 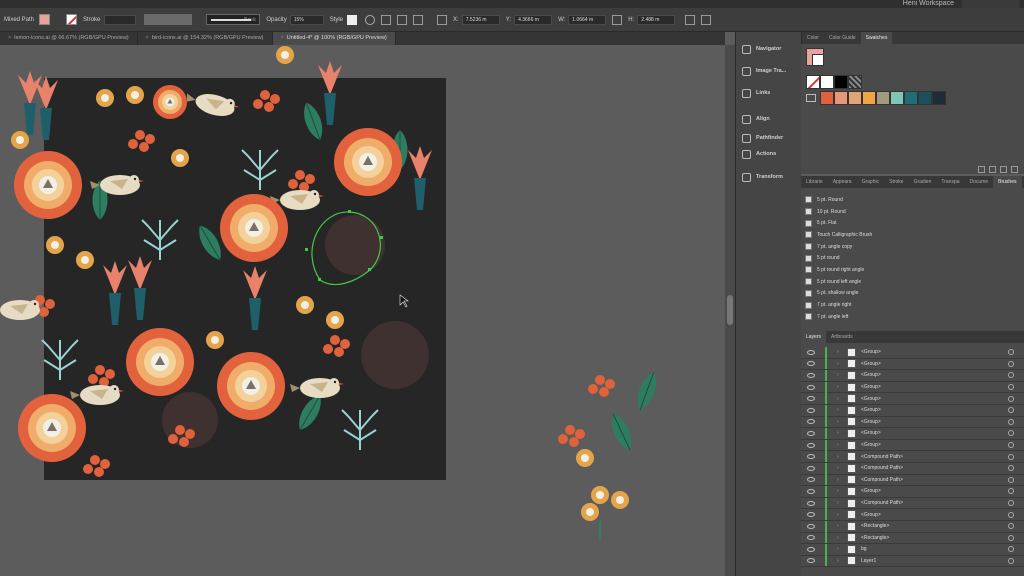 What do you see at coordinates (992, 169) in the screenshot?
I see `swatch-kinds-icon` at bounding box center [992, 169].